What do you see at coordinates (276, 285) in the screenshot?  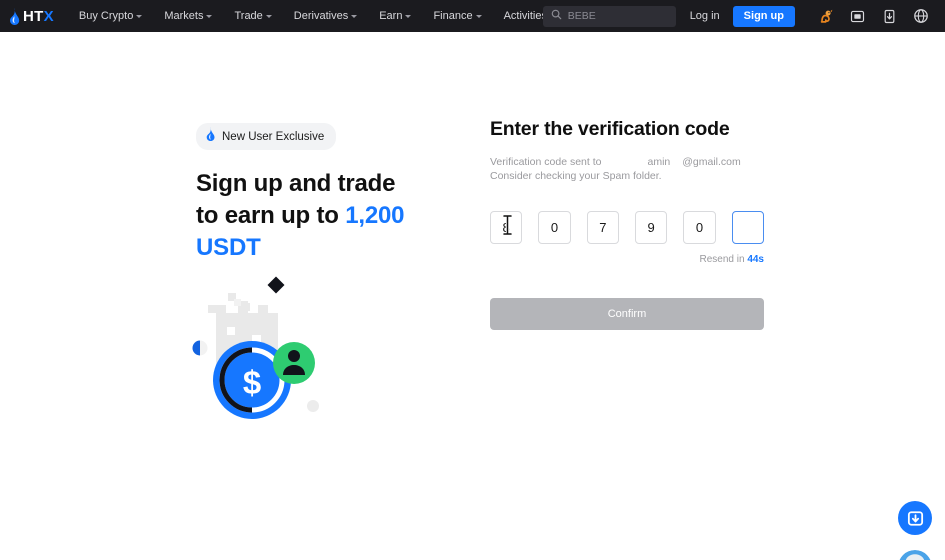 I see `diamond-accent` at bounding box center [276, 285].